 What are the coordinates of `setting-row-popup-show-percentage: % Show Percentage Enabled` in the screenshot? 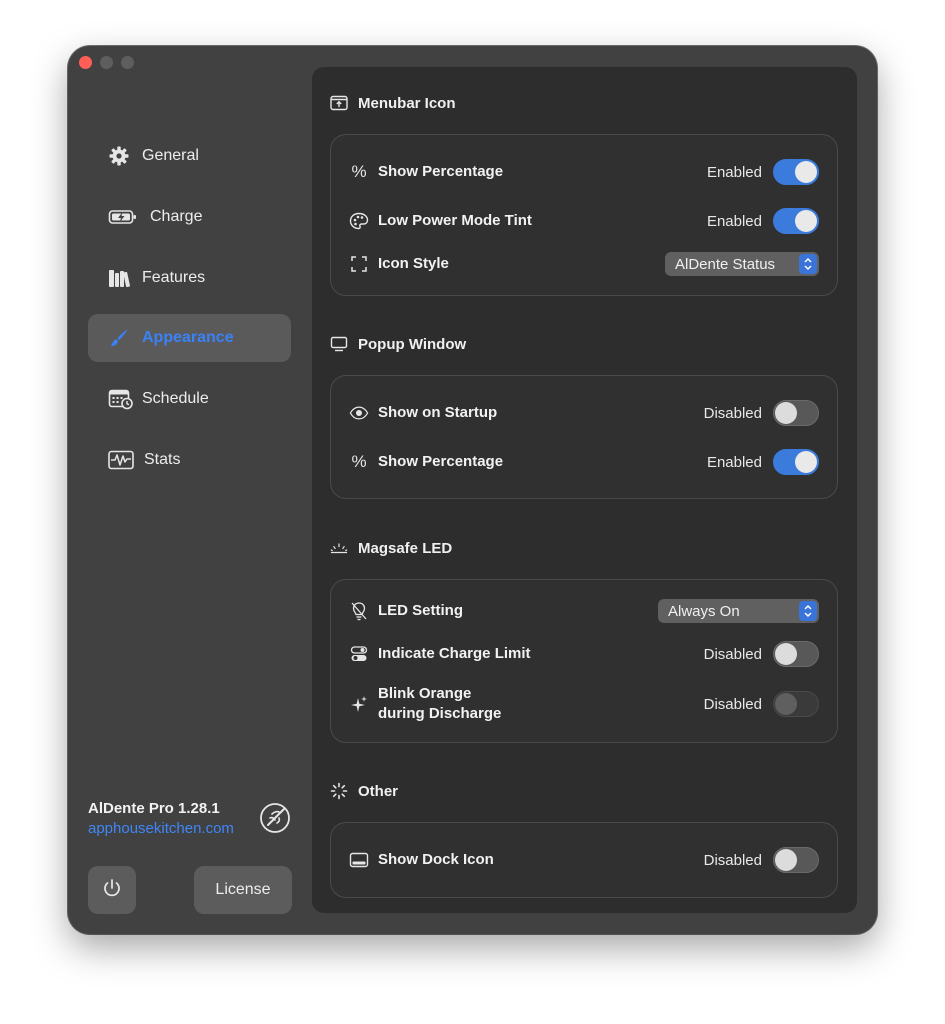 It's located at (584, 462).